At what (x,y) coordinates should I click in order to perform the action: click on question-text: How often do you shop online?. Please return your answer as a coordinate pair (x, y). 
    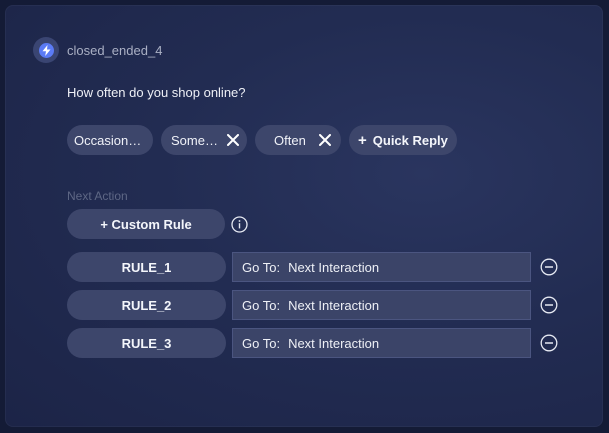
    Looking at the image, I should click on (156, 92).